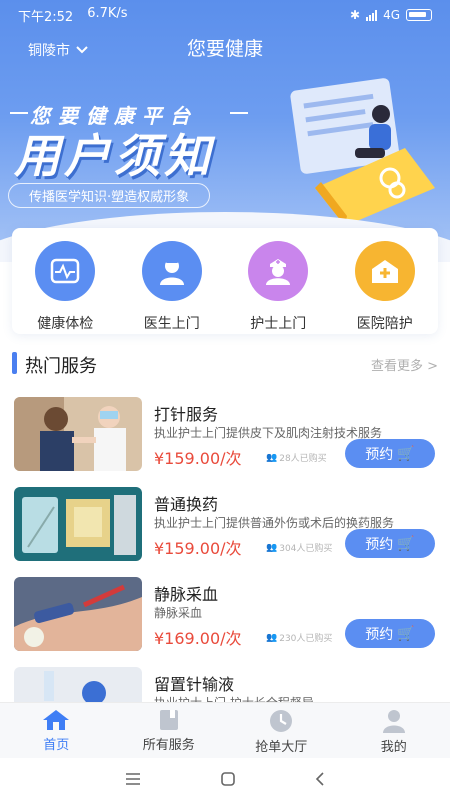  Describe the element at coordinates (372, 15) in the screenshot. I see `signal-icon` at that location.